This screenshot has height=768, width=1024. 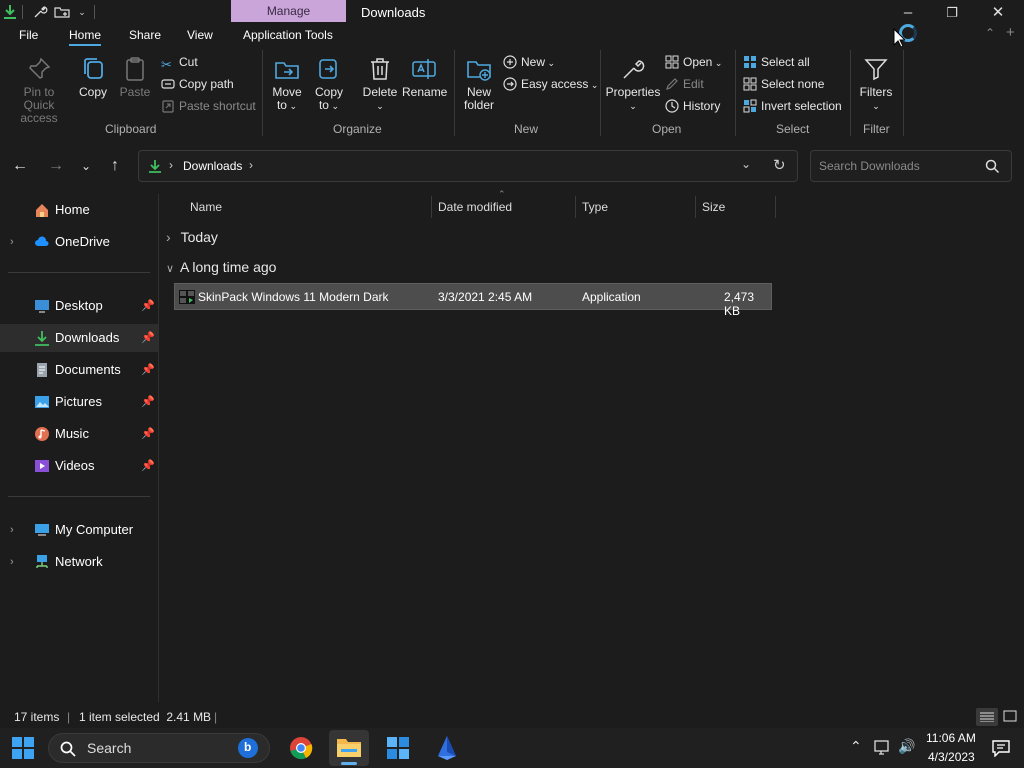 I want to click on sidebar-item-music: Music 📌, so click(x=79, y=434).